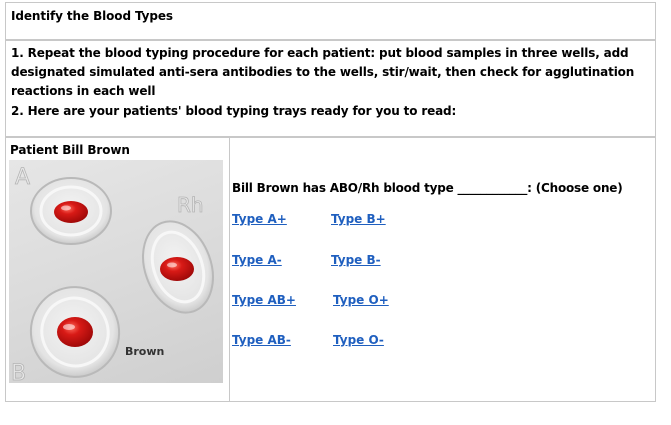  Describe the element at coordinates (358, 340) in the screenshot. I see `option-type-o-neg: Type O-` at that location.